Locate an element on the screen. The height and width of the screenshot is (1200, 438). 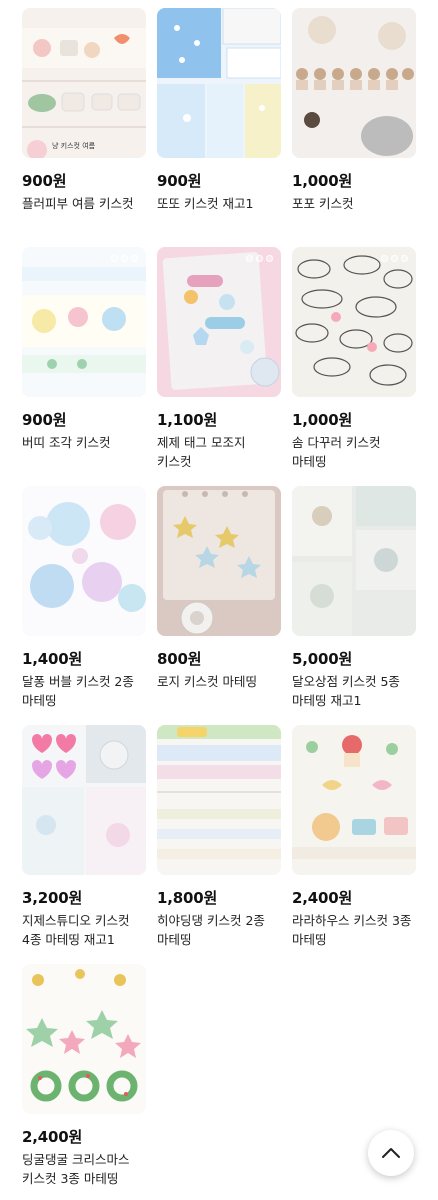
product-card: 냥 키스컷 여름 900원 플러피부 여름 키스컷 is located at coordinates (84, 110).